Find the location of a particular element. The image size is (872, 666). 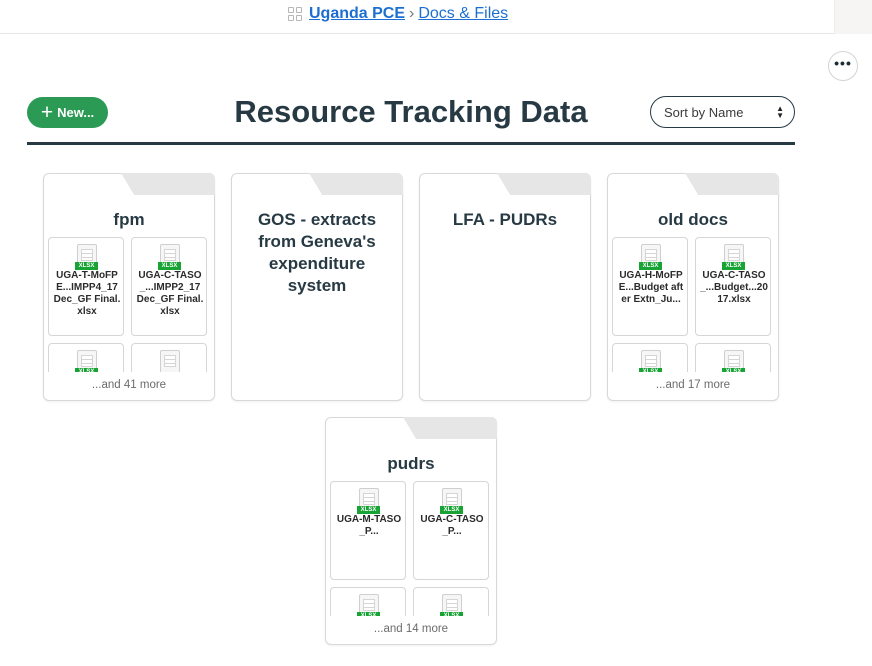

more-options-button: ••• is located at coordinates (843, 66).